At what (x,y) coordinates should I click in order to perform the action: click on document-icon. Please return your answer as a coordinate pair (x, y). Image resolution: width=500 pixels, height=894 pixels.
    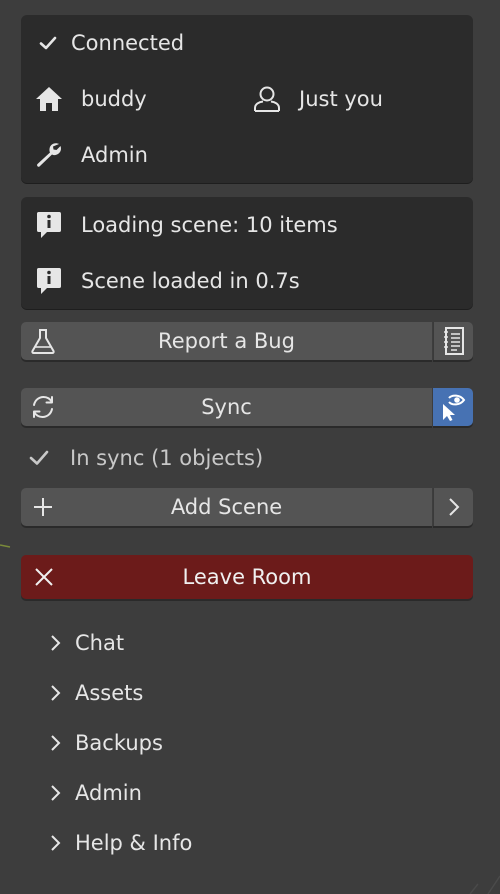
    Looking at the image, I should click on (454, 341).